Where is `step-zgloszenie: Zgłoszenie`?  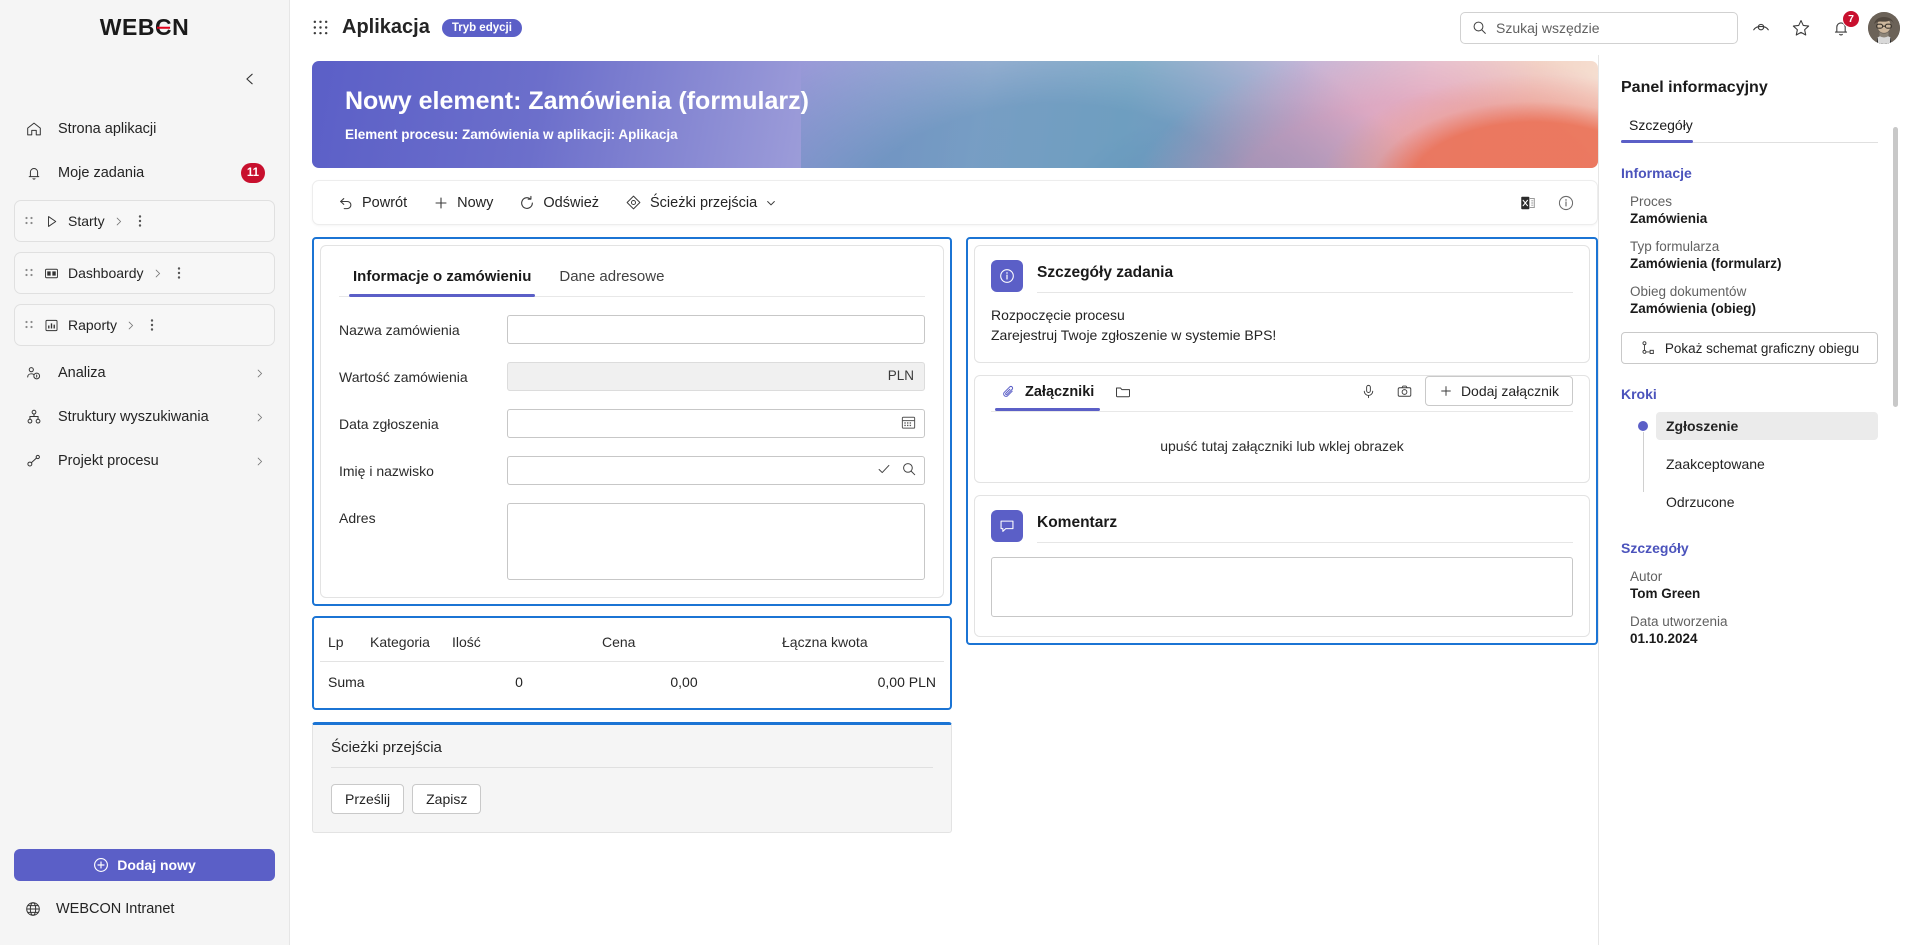 step-zgloszenie: Zgłoszenie is located at coordinates (1754, 426).